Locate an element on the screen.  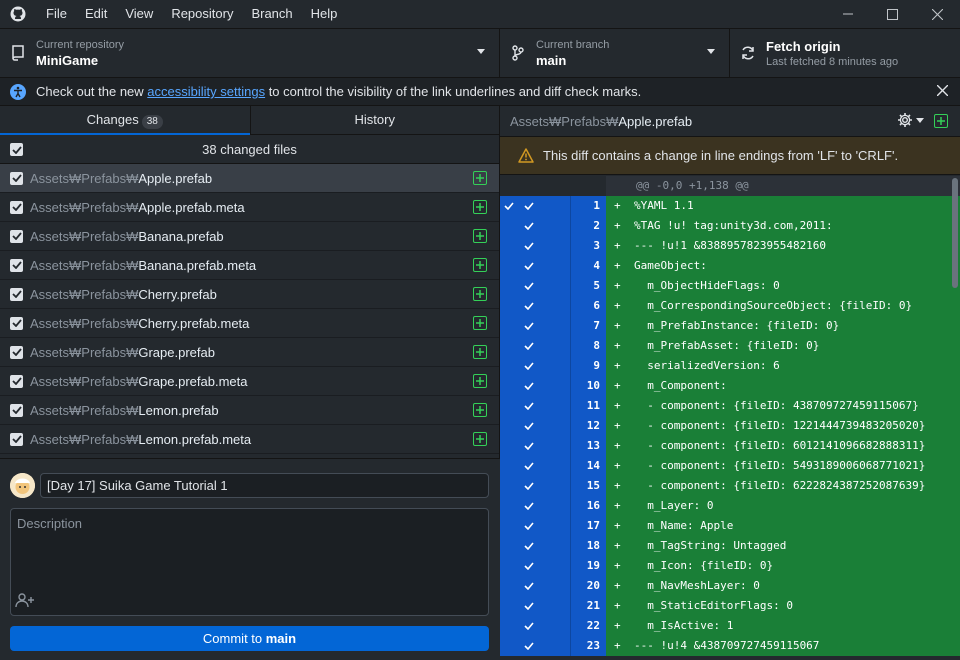
menu-item-edit: Edit is located at coordinates (96, 14).